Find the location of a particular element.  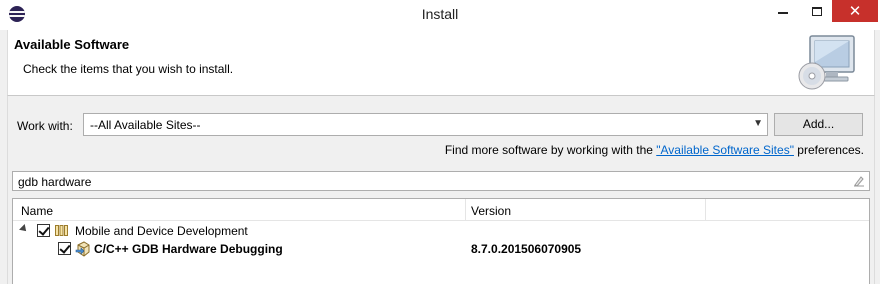

tree-header: Name Version is located at coordinates (441, 210).